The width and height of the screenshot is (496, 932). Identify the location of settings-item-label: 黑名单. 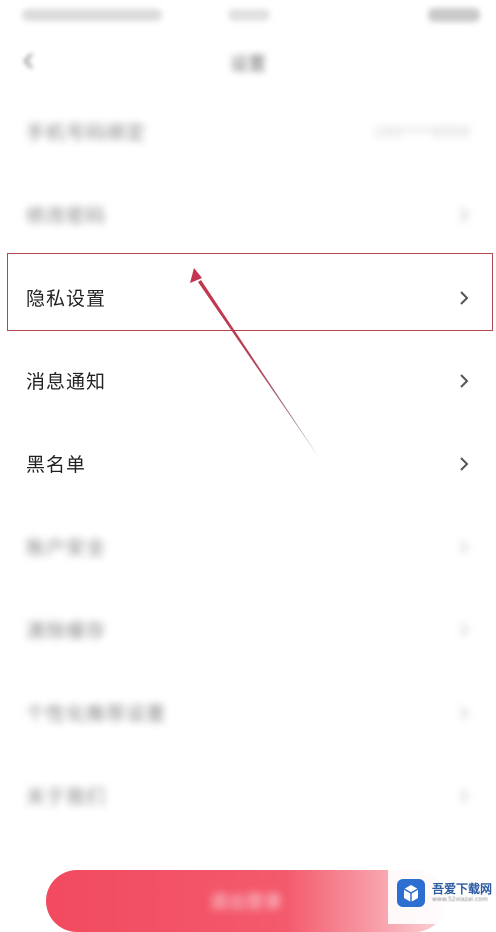
(56, 465).